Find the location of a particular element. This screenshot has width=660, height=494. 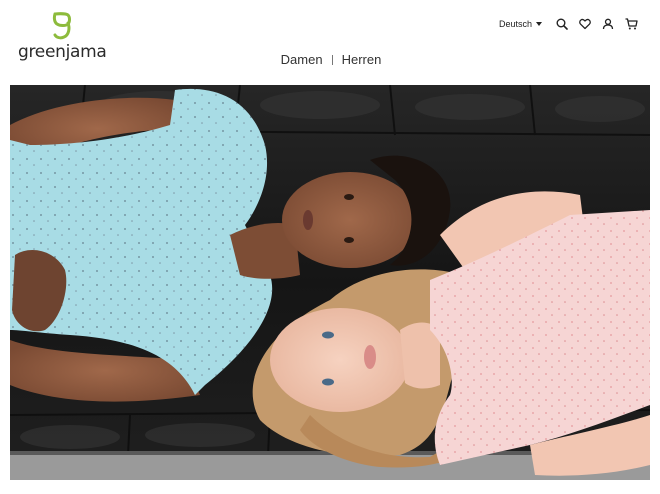

search-icon is located at coordinates (562, 24).